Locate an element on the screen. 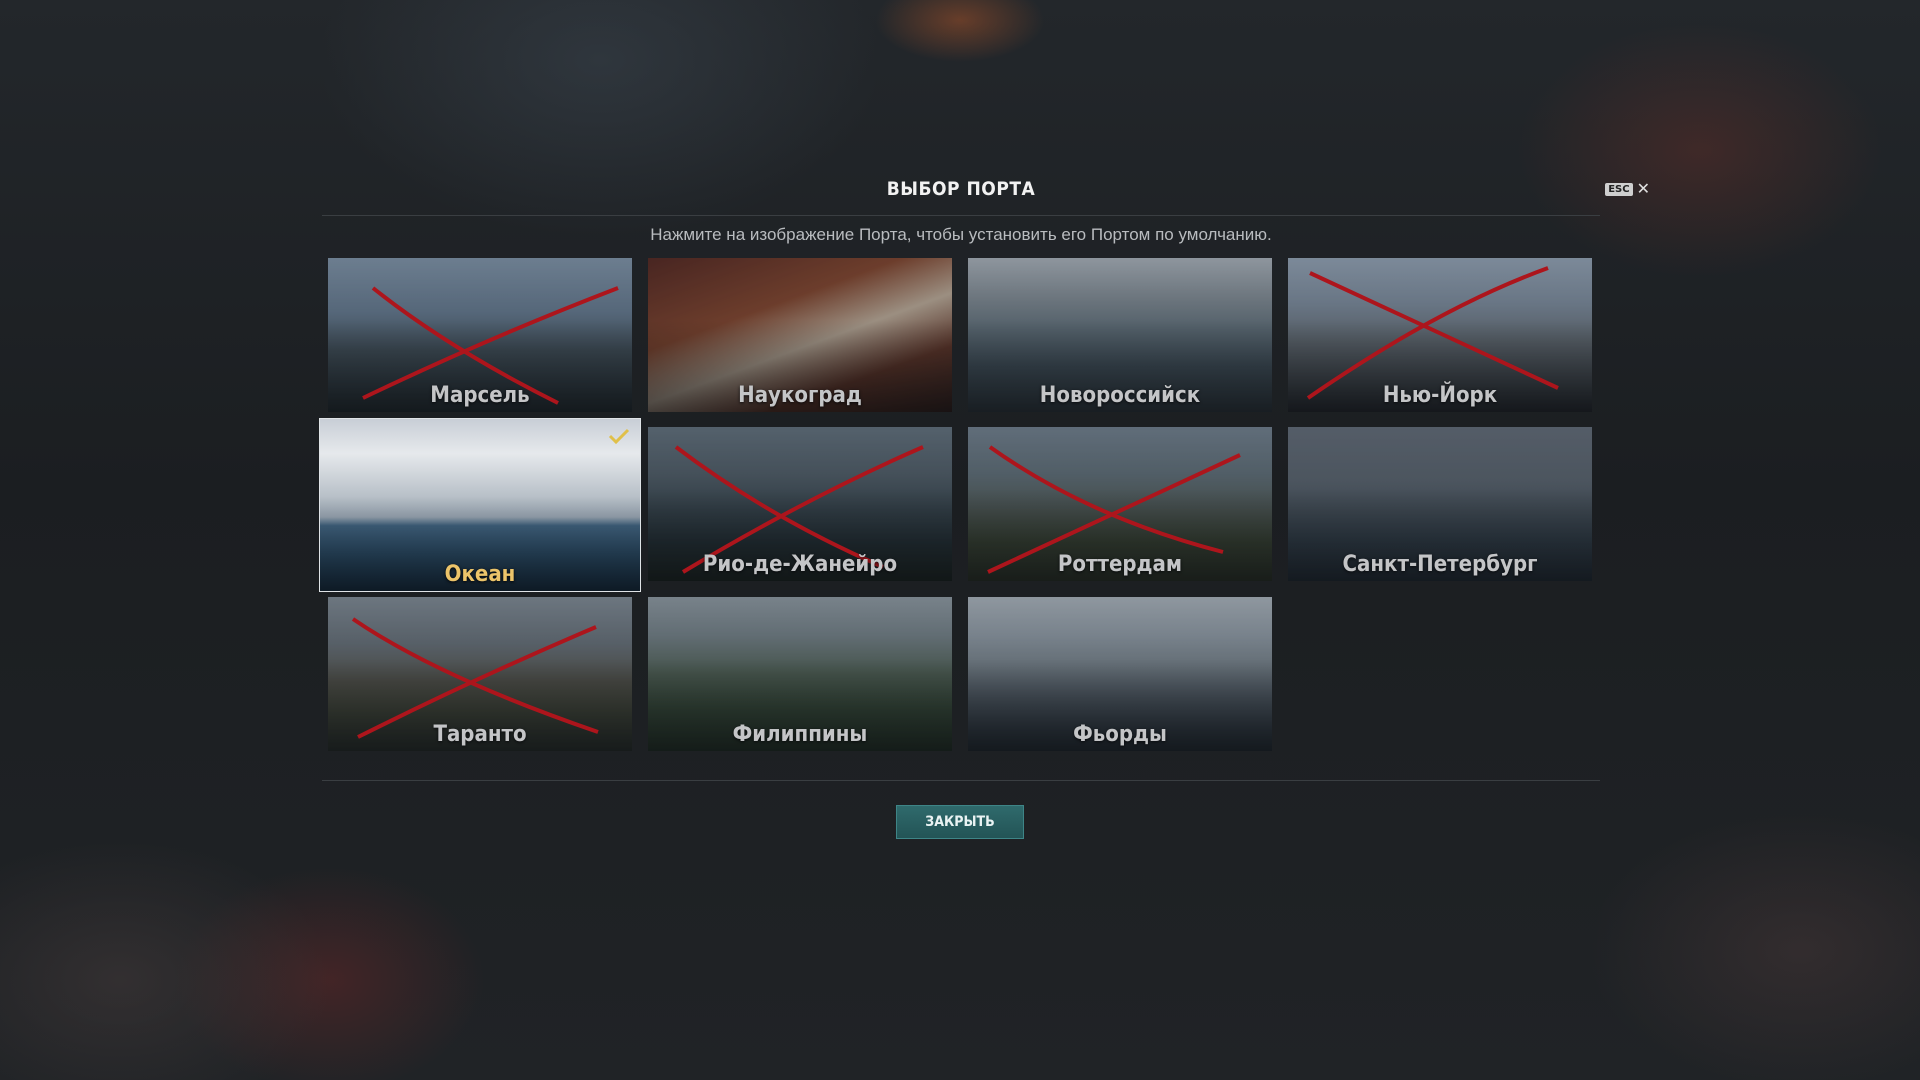 The width and height of the screenshot is (1920, 1080). port-name: Океан is located at coordinates (480, 574).